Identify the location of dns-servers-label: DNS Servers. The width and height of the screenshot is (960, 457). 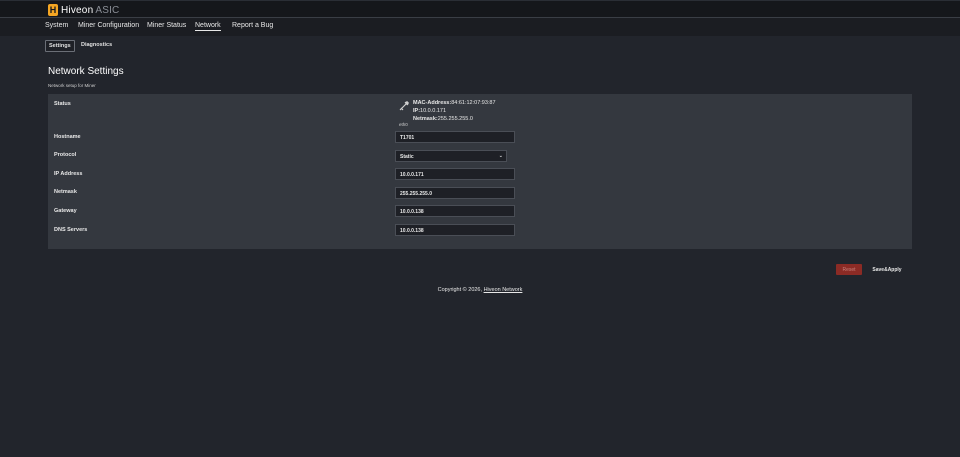
(71, 230).